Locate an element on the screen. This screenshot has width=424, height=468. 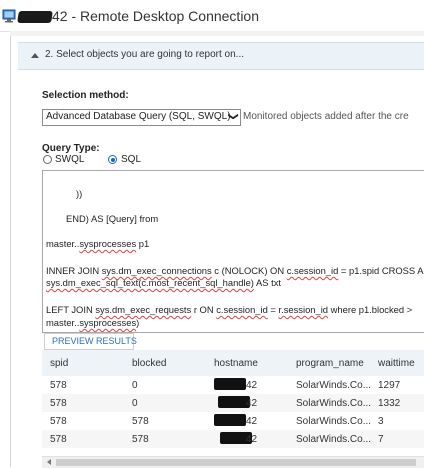
horizontal-scrollbar is located at coordinates (233, 462).